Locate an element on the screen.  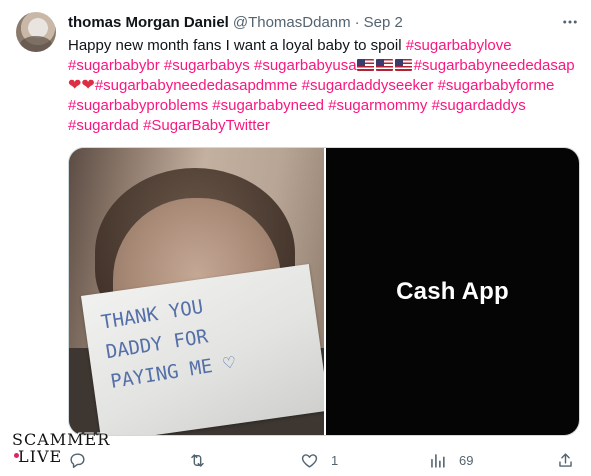
display-name: thomas Morgan Daniel is located at coordinates (148, 22).